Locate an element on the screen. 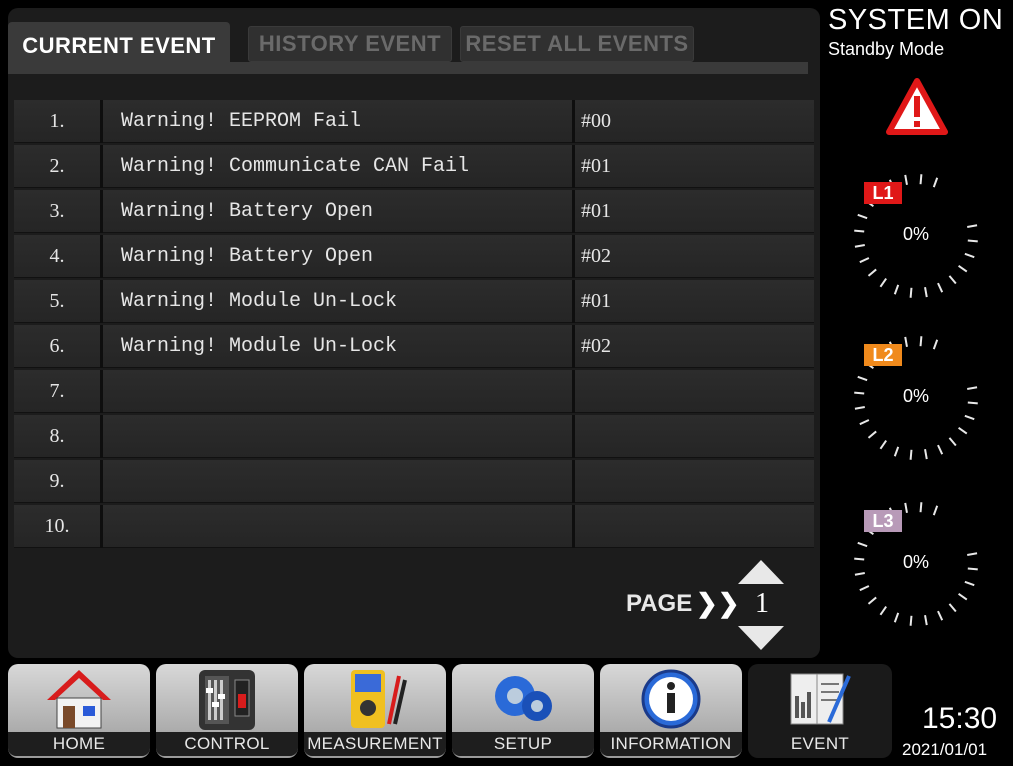 The image size is (1013, 766). table-row: 4. Warning! Battery Open #02 is located at coordinates (414, 257).